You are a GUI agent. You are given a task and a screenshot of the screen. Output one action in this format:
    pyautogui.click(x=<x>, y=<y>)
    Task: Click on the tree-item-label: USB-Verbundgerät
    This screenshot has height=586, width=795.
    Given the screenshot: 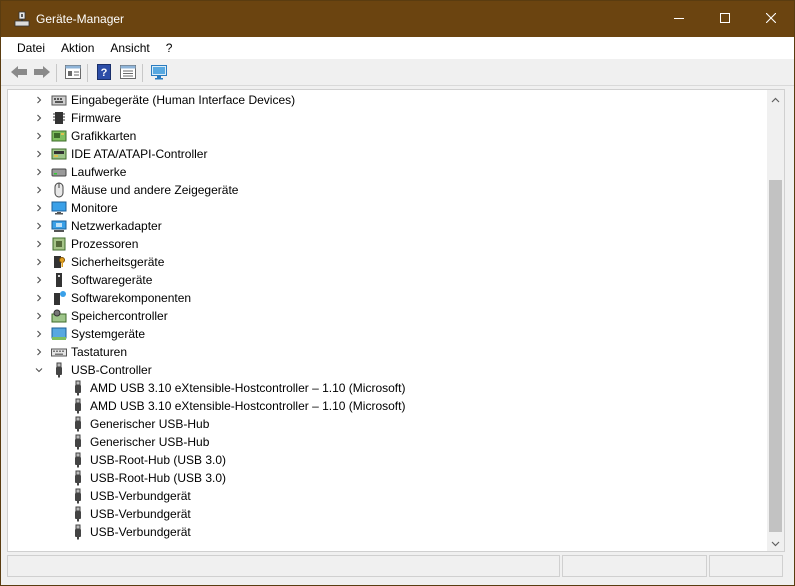 What is the action you would take?
    pyautogui.click(x=140, y=532)
    